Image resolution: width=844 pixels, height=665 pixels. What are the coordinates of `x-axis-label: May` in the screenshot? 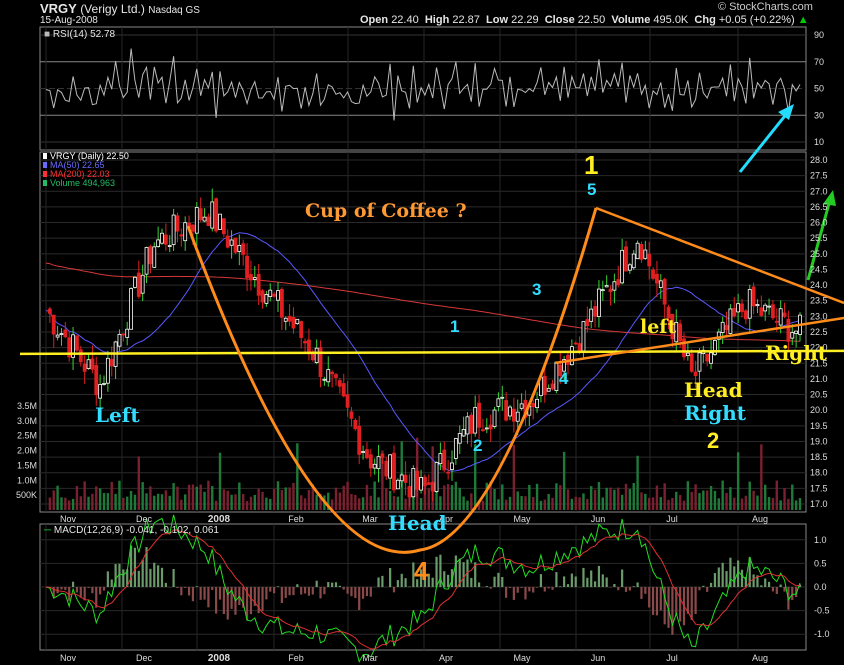 It's located at (522, 519).